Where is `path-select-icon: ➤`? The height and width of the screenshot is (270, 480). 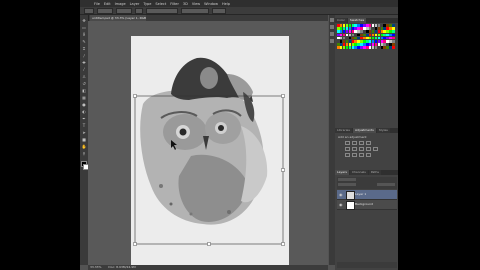
path-select-icon: ➤ is located at coordinates (84, 132).